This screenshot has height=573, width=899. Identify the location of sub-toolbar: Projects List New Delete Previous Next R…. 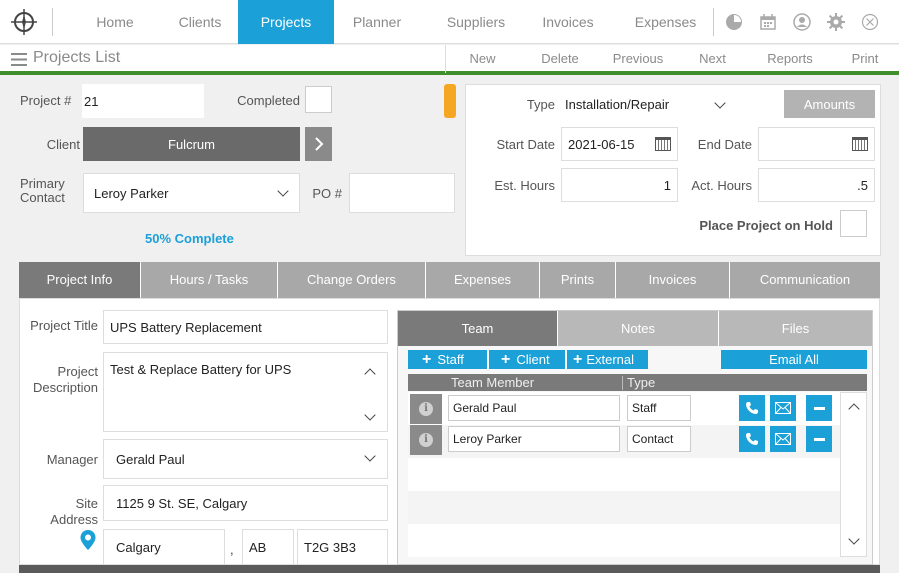
(449, 60).